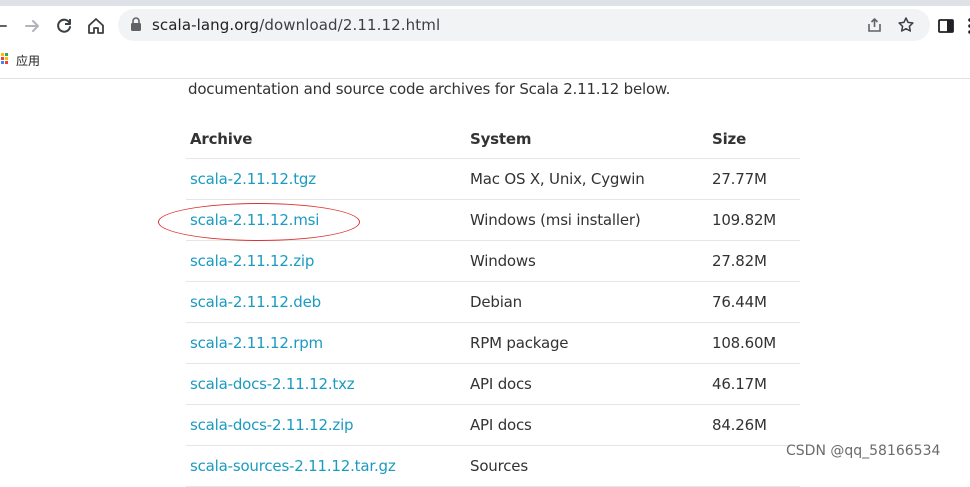  What do you see at coordinates (96, 26) in the screenshot?
I see `home-icon` at bounding box center [96, 26].